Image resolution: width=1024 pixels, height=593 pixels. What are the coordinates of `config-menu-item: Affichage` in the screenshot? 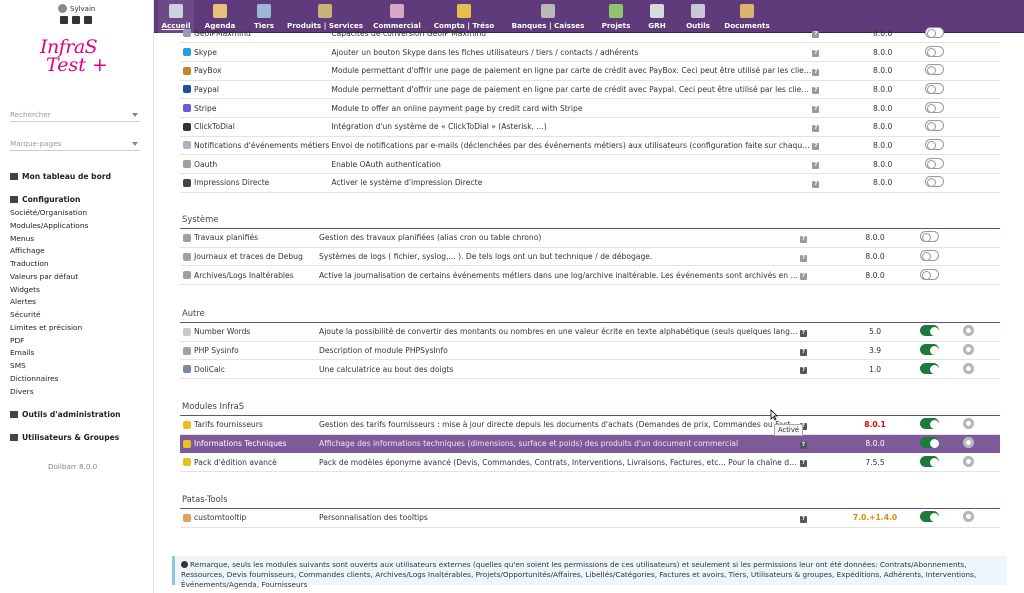 It's located at (49, 251).